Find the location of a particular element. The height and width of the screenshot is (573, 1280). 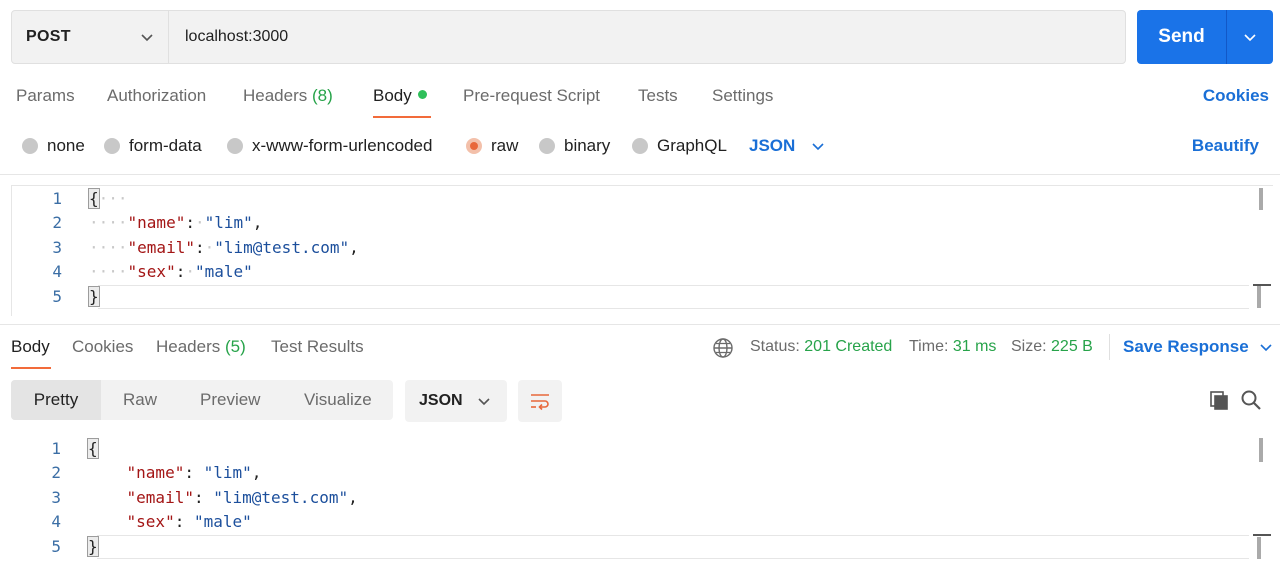

headers-count: (8) is located at coordinates (322, 95).